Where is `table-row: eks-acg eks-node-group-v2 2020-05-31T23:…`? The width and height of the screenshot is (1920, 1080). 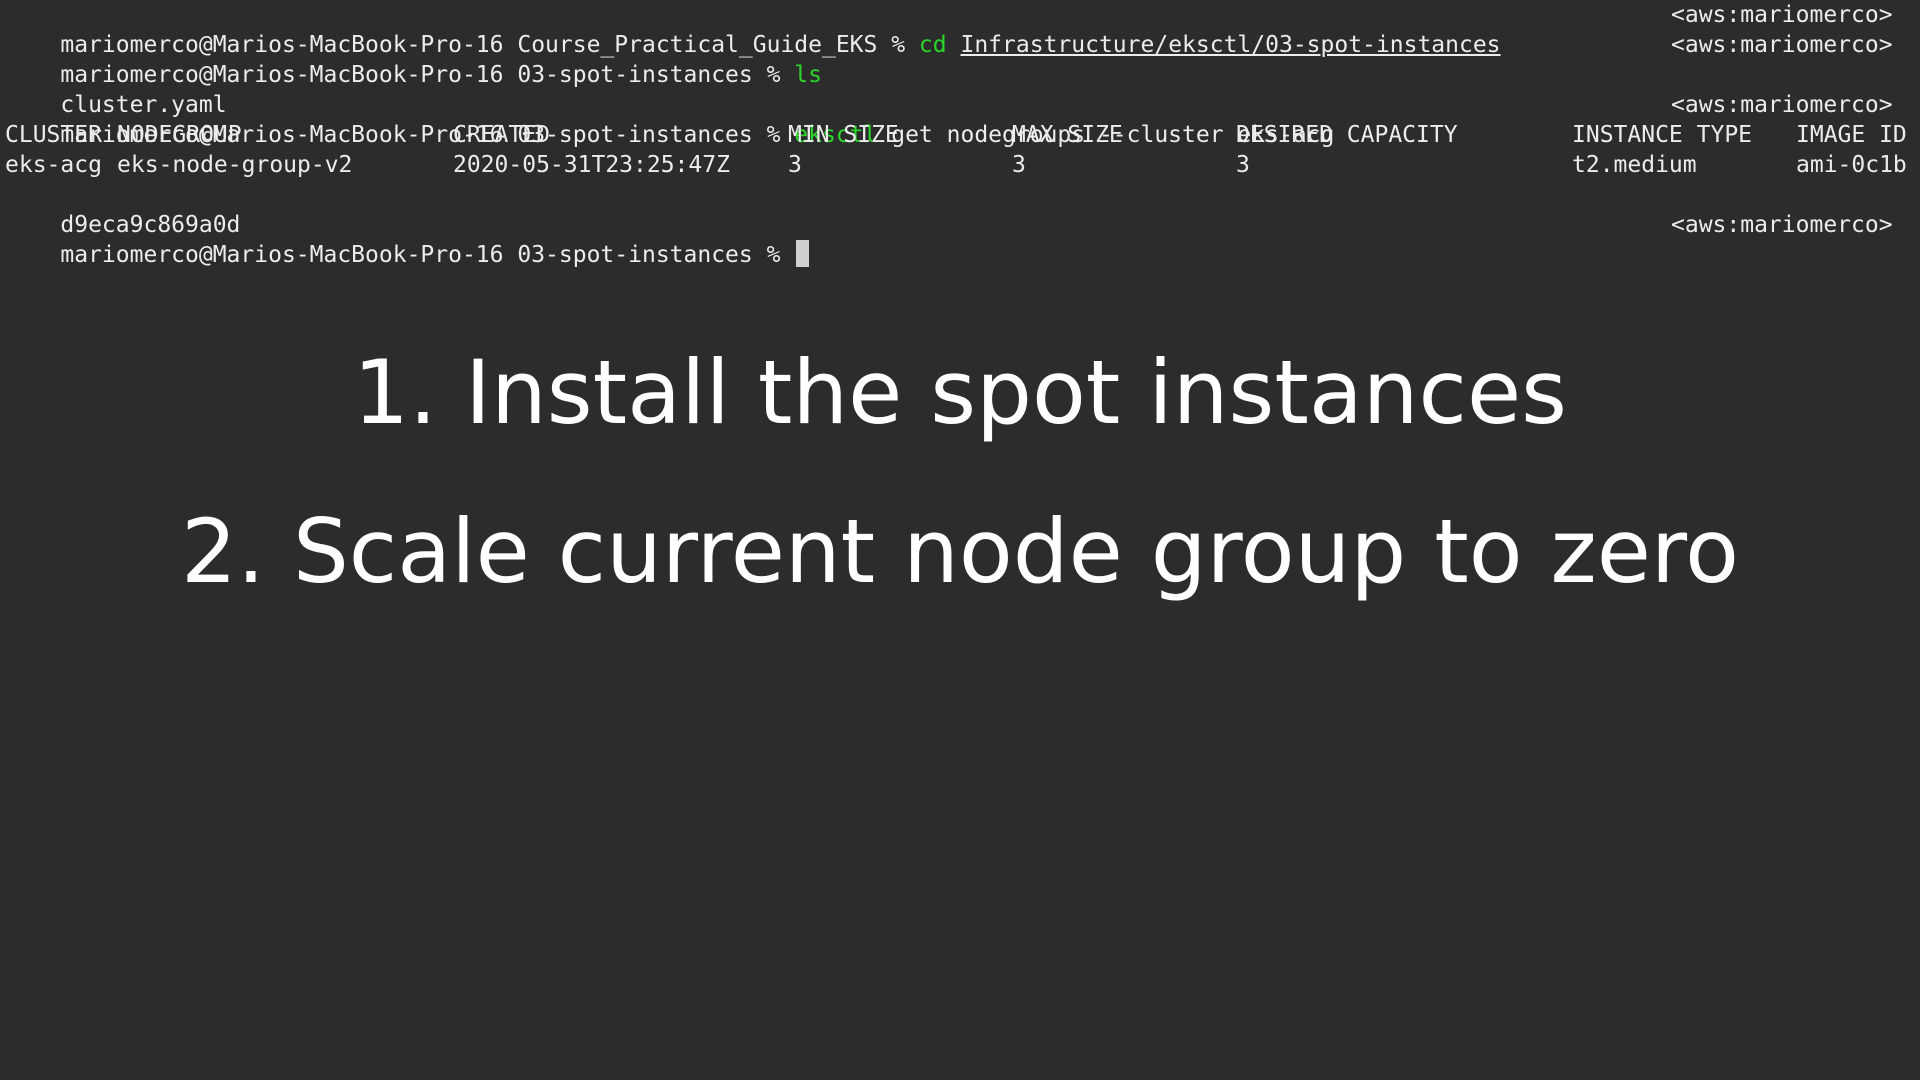
table-row: eks-acg eks-node-group-v2 2020-05-31T23:… is located at coordinates (962, 165).